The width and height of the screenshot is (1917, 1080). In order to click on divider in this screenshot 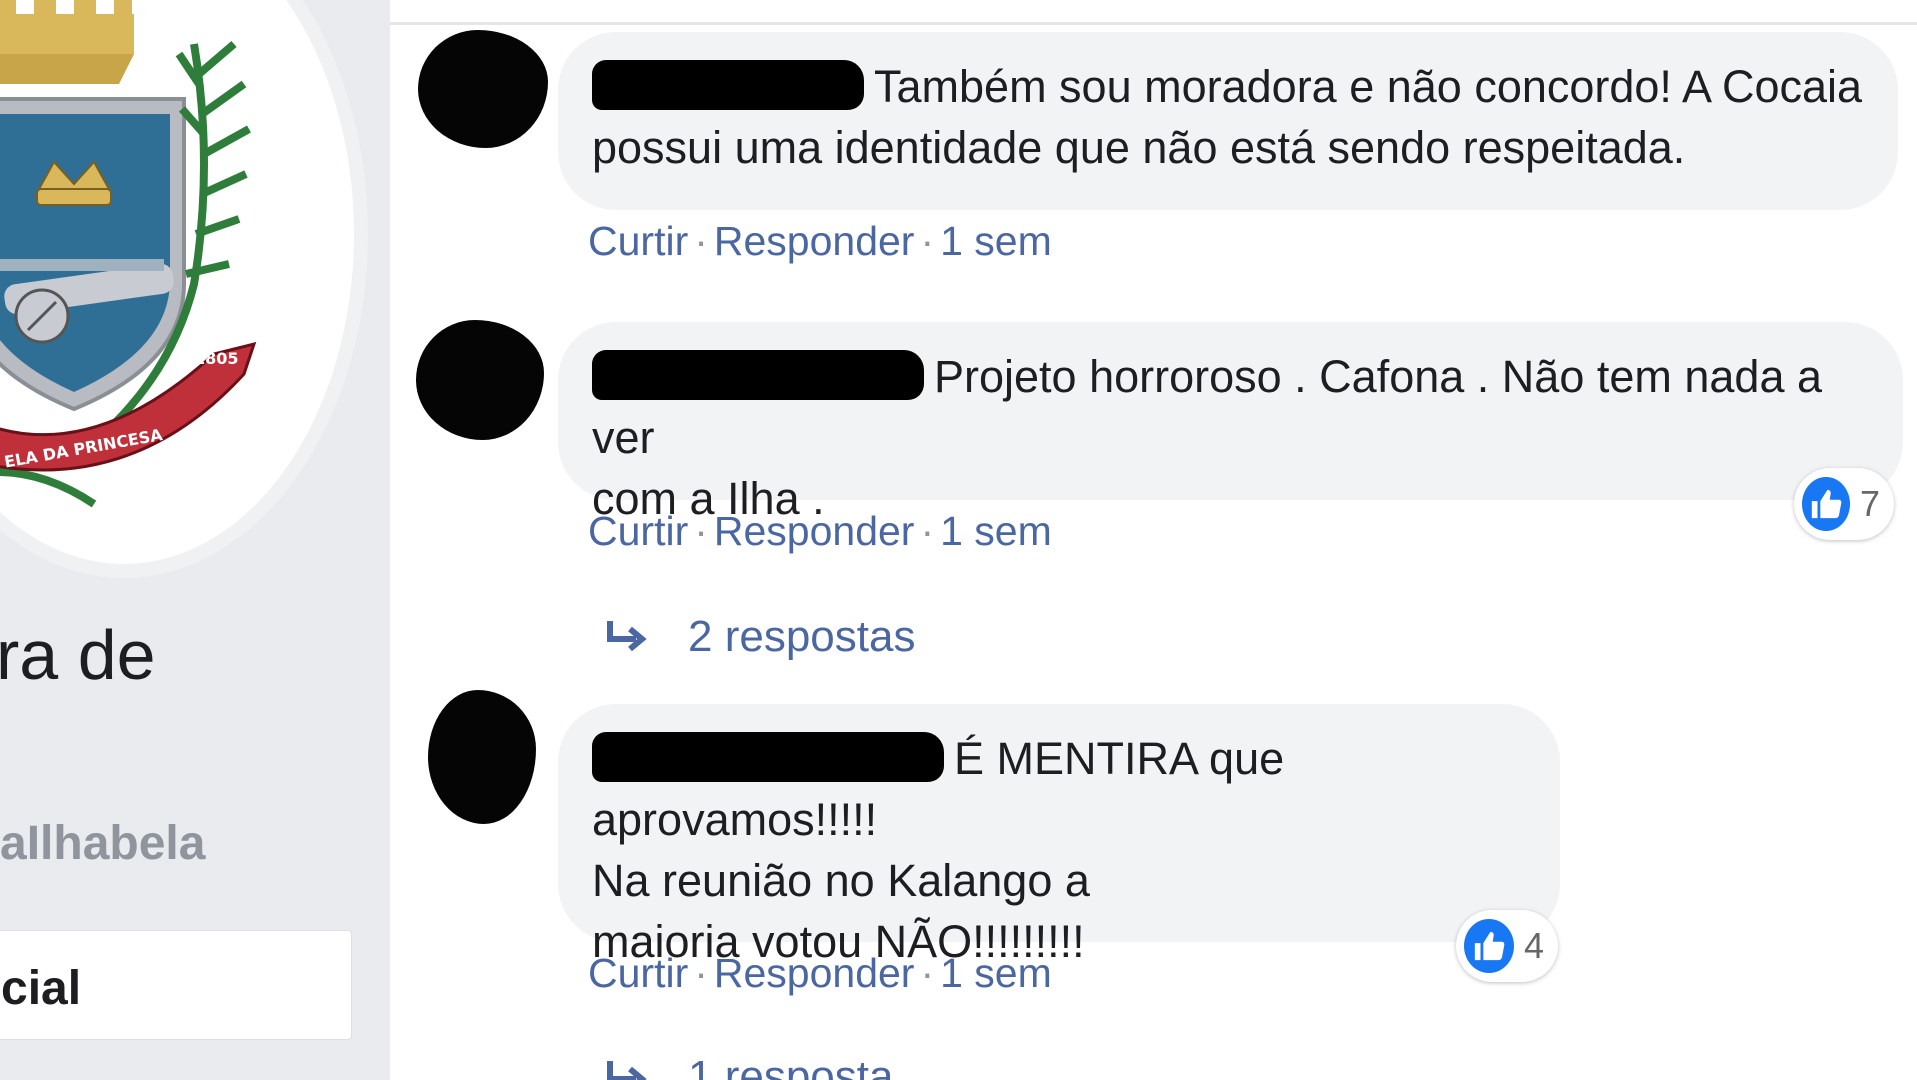, I will do `click(1153, 23)`.